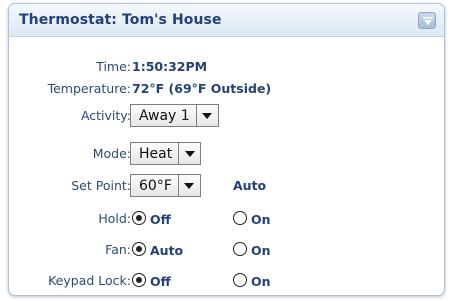  Describe the element at coordinates (226, 186) in the screenshot. I see `set-point-row: Set Point: 60°F Auto` at that location.